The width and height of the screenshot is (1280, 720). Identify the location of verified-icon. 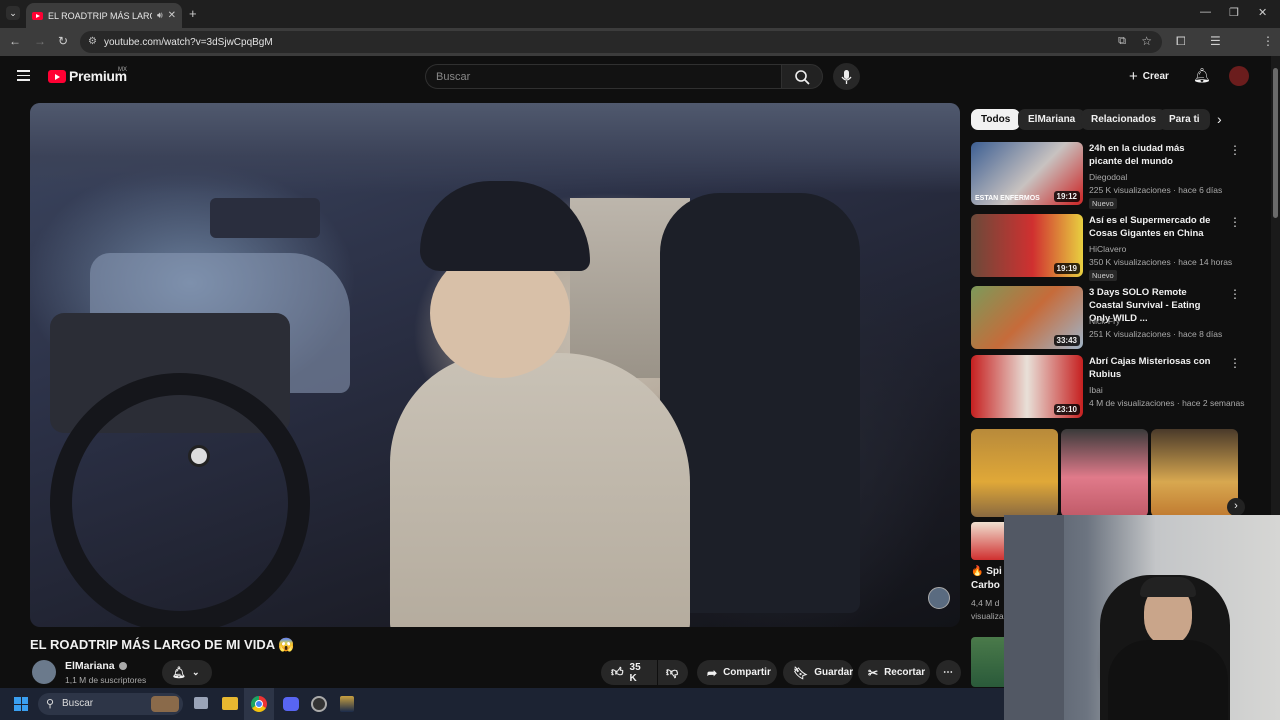
(122, 666).